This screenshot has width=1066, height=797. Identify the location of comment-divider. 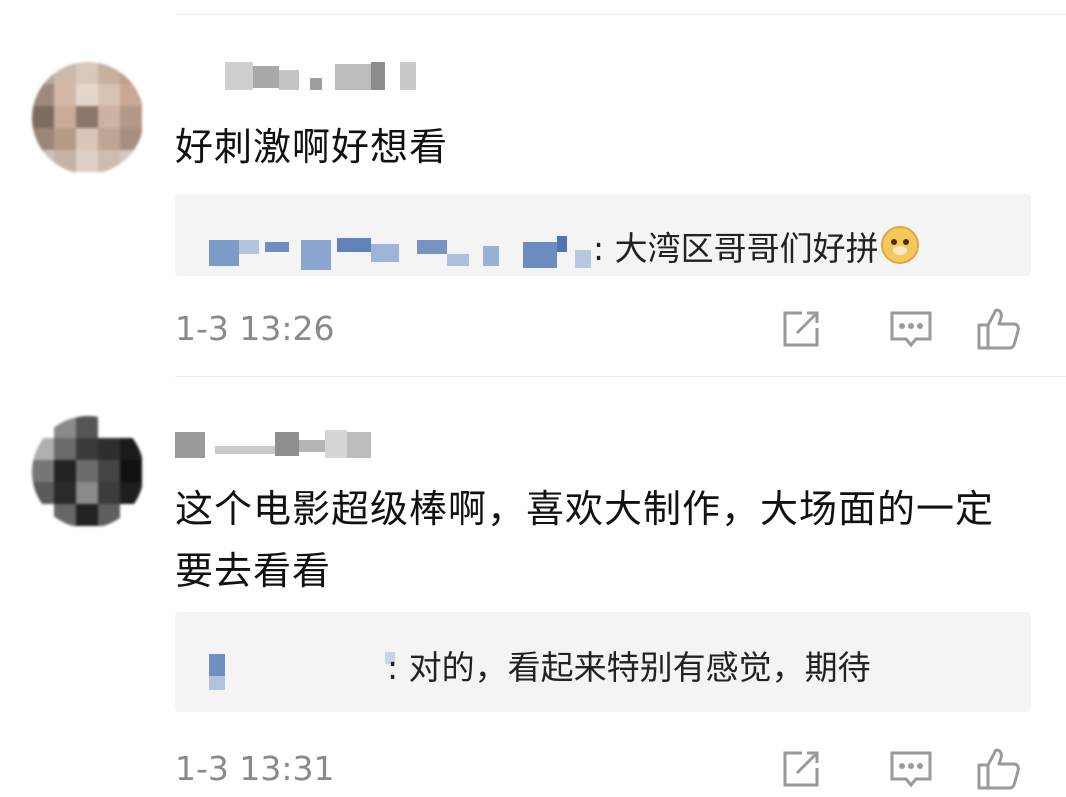
(620, 376).